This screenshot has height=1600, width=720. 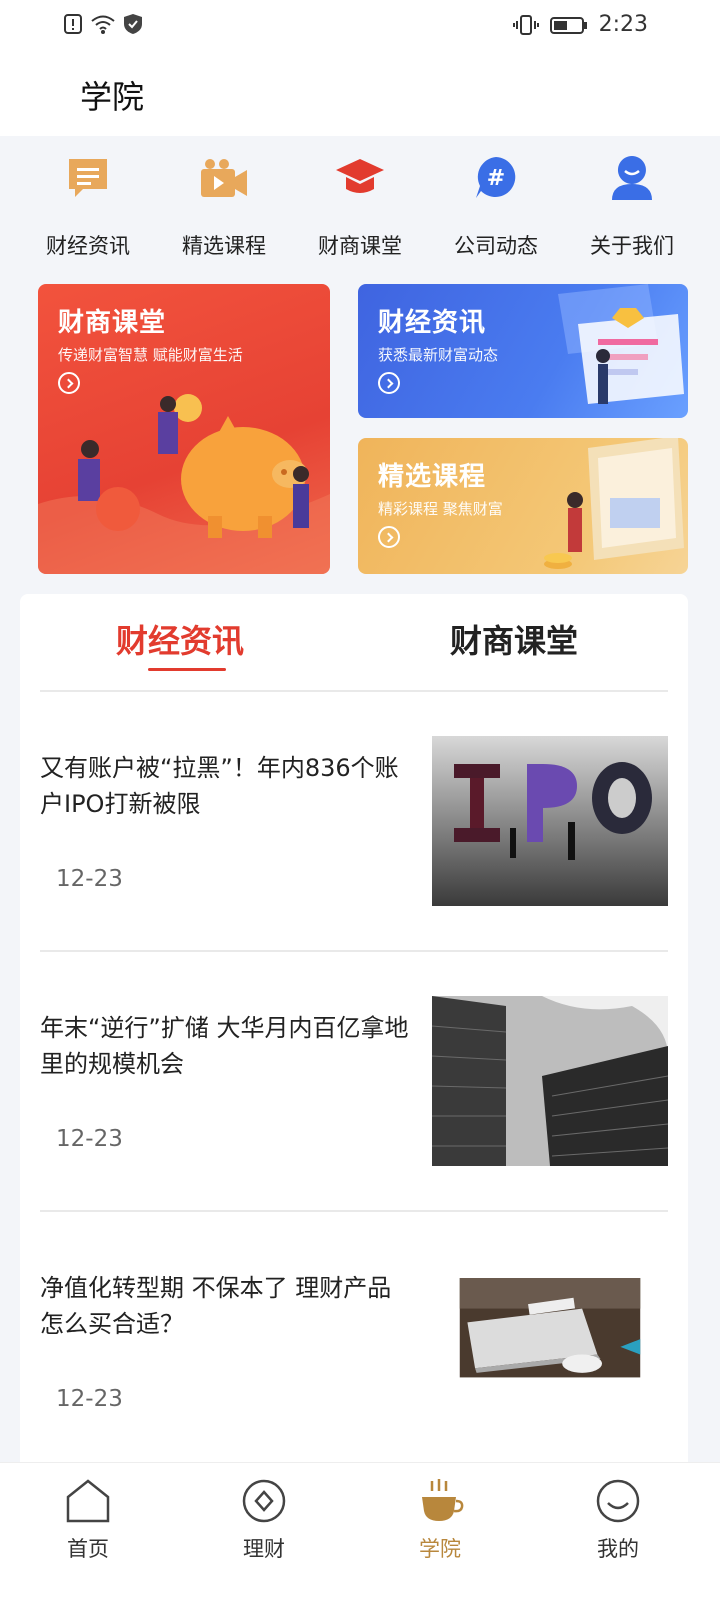 What do you see at coordinates (523, 351) in the screenshot?
I see `banner-news: 财经资讯 获悉最新财富动态` at bounding box center [523, 351].